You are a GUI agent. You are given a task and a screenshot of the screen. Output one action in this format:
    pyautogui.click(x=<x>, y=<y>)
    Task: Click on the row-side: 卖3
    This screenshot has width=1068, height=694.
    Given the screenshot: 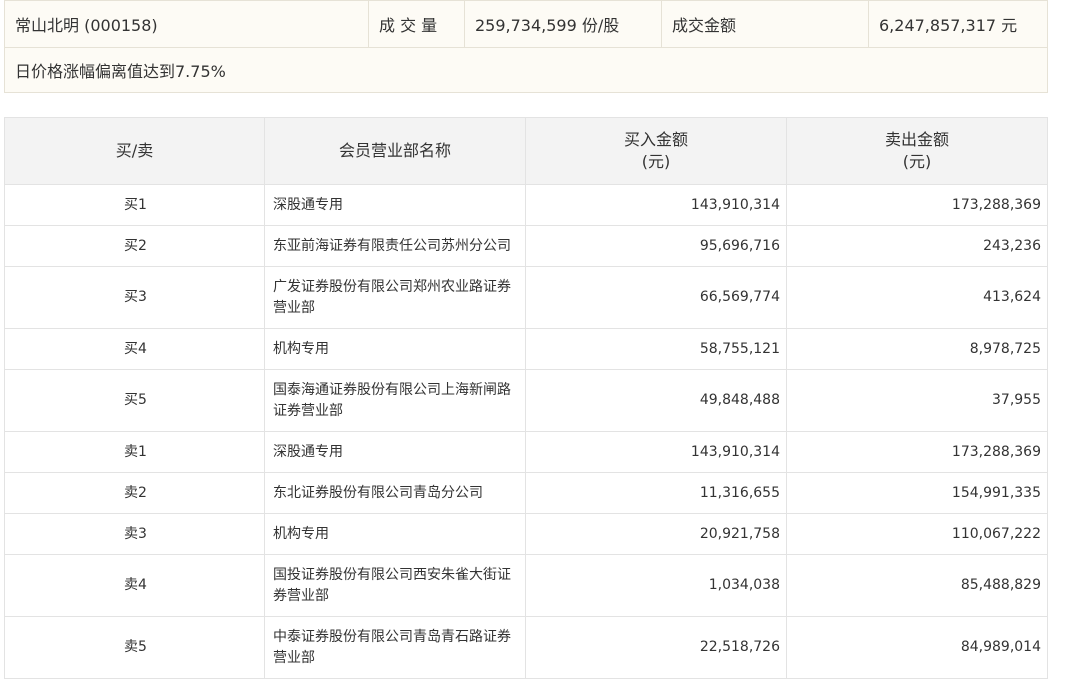 What is the action you would take?
    pyautogui.click(x=134, y=534)
    